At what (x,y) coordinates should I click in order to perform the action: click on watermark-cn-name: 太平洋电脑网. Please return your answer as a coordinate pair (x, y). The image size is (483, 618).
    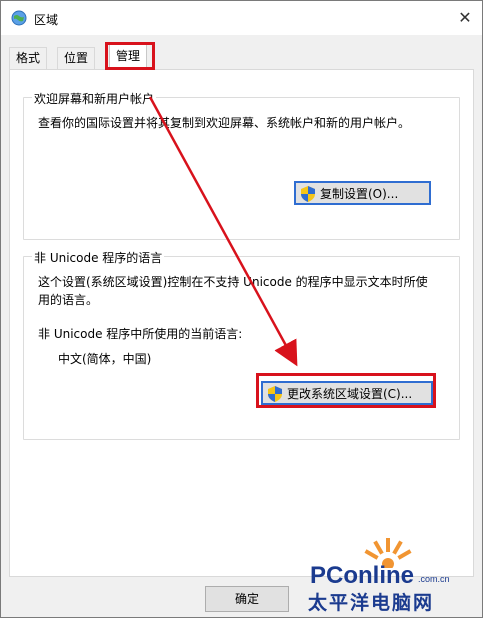
    Looking at the image, I should click on (371, 603).